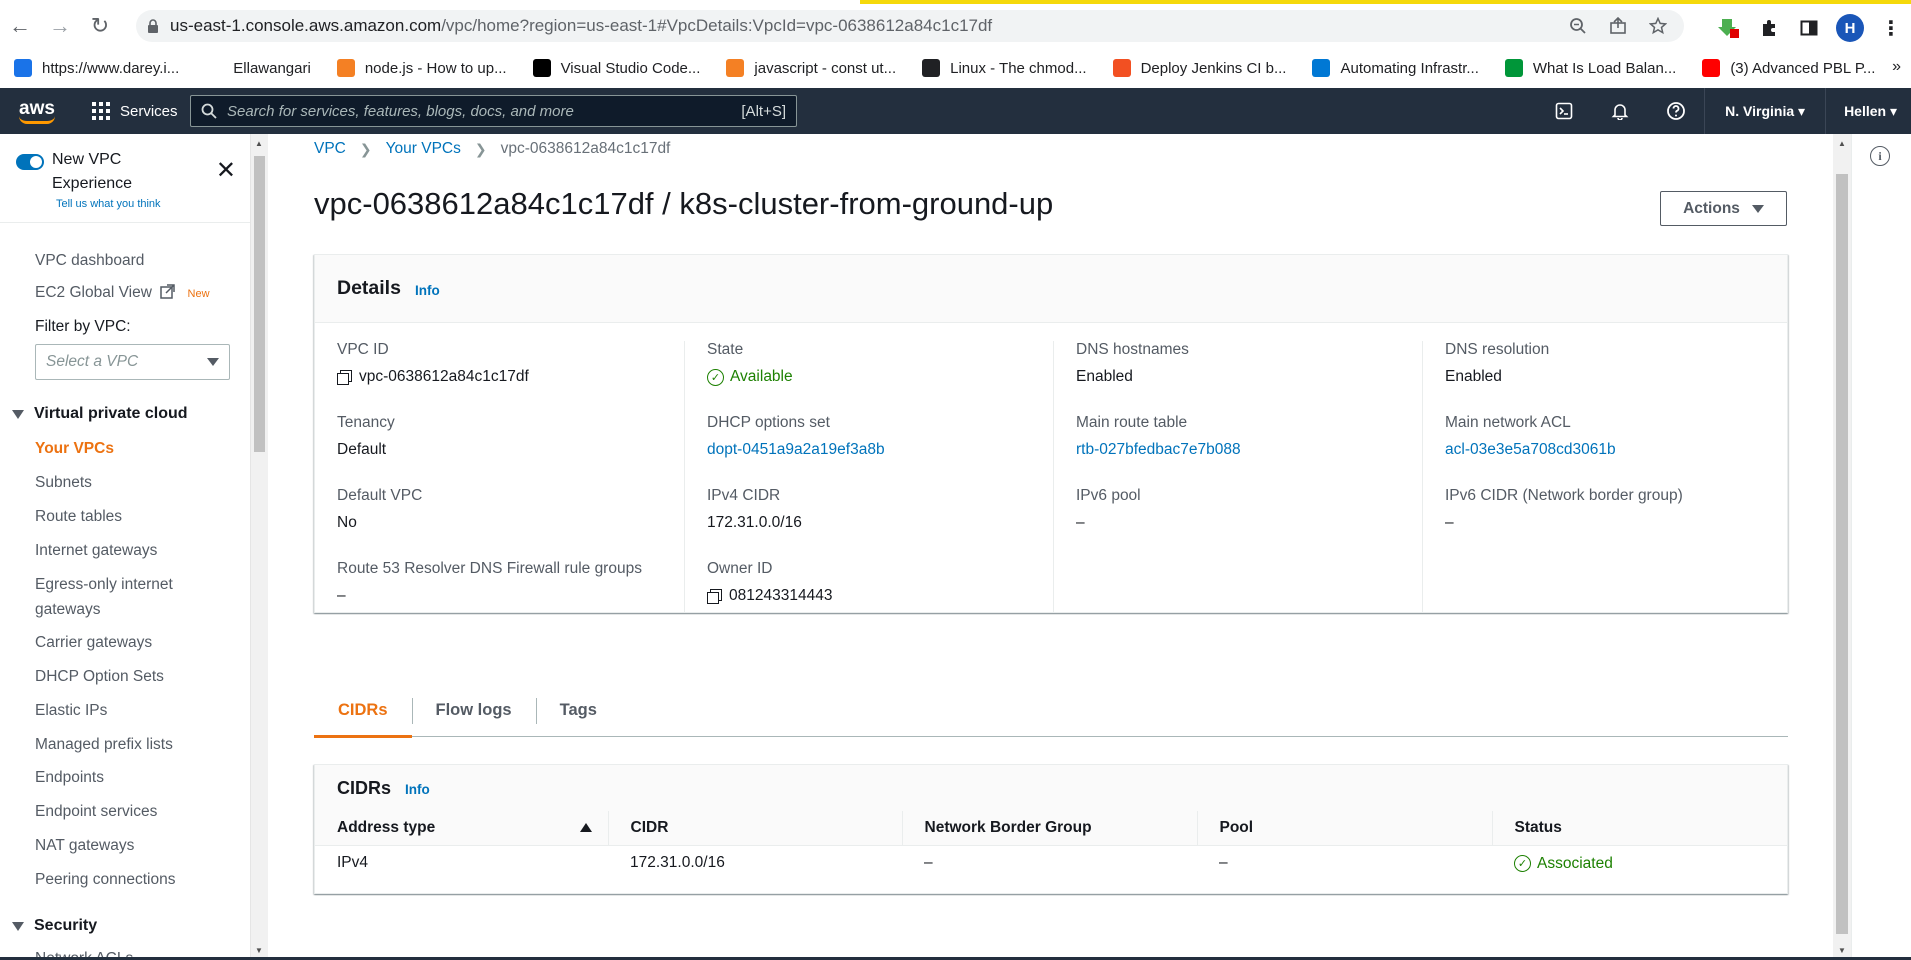 The height and width of the screenshot is (960, 1911). I want to click on feedback-link: Tell us what you think, so click(108, 204).